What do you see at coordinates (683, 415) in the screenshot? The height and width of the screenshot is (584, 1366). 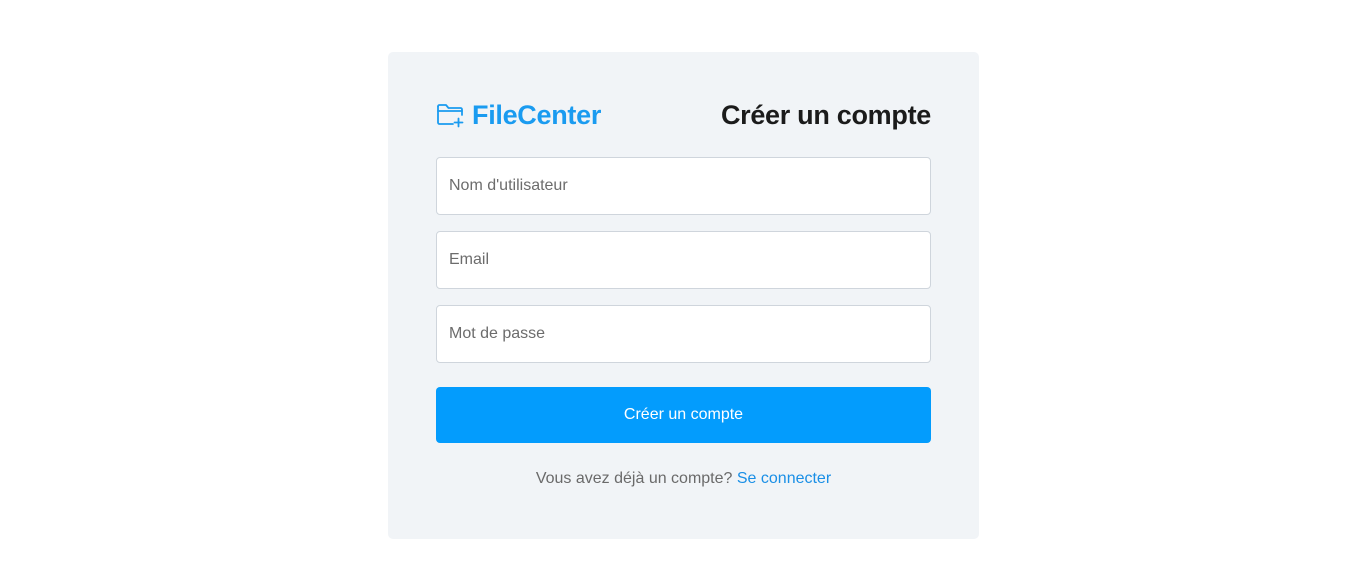 I see `create-account-button: Créer un compte` at bounding box center [683, 415].